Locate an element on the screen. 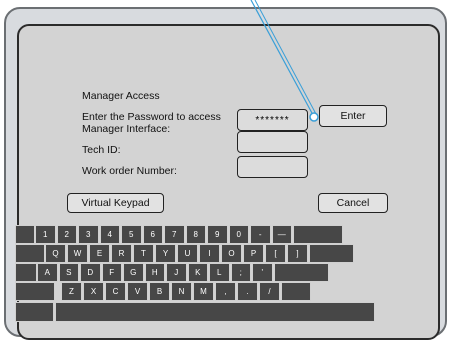  key-4-1: Z is located at coordinates (71, 291).